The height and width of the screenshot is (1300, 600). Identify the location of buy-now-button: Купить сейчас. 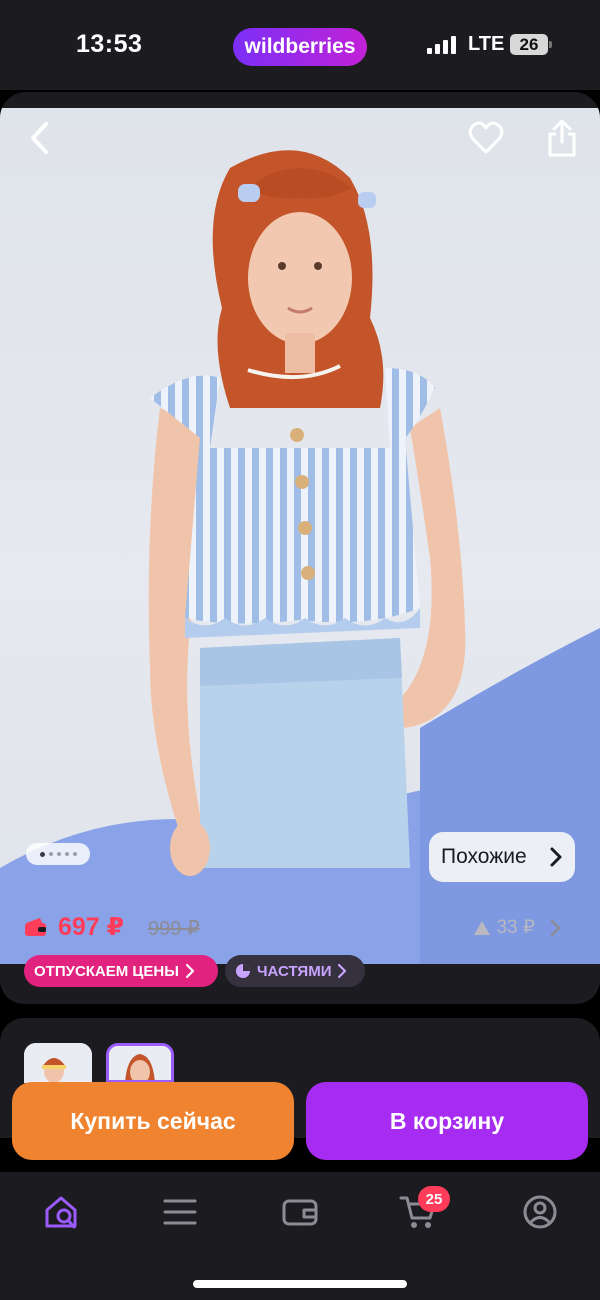
(153, 1121).